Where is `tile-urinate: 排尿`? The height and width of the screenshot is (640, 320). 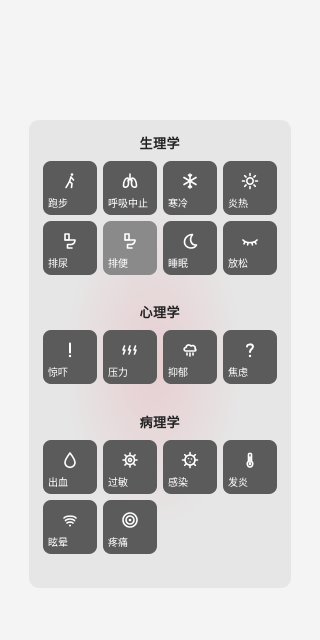 tile-urinate: 排尿 is located at coordinates (70, 248).